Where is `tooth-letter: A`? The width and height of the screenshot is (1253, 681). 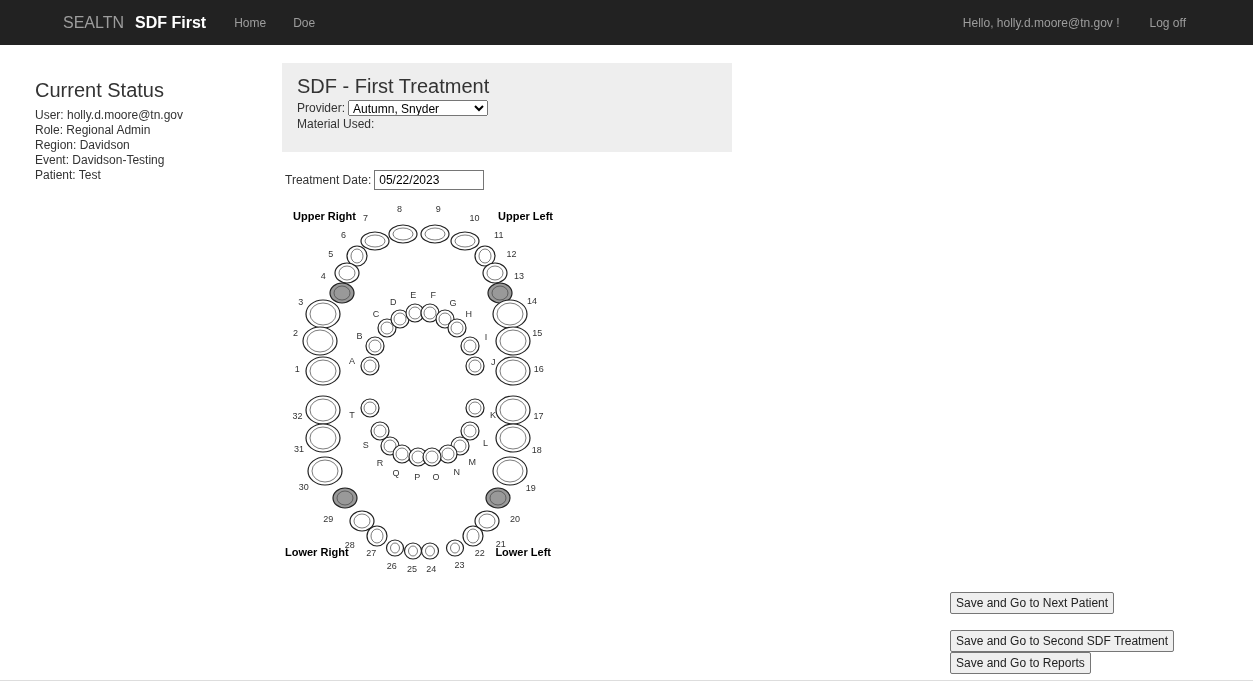 tooth-letter: A is located at coordinates (351, 361).